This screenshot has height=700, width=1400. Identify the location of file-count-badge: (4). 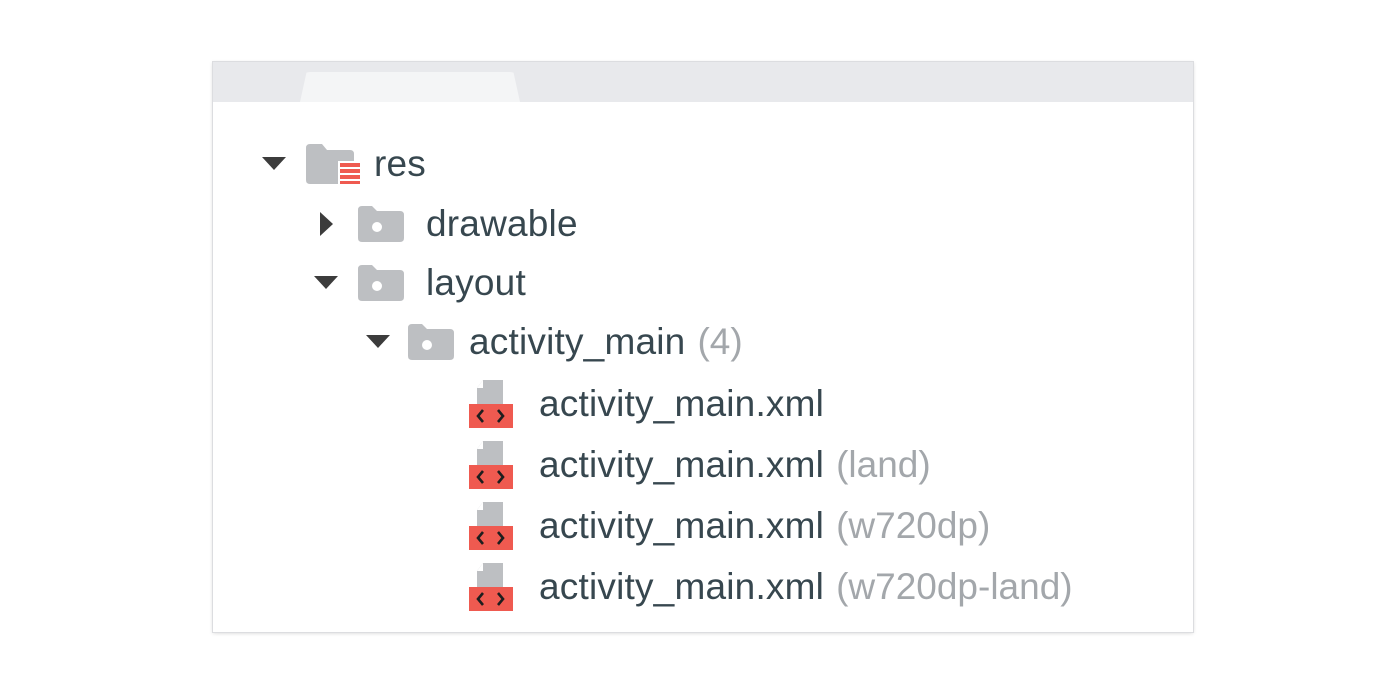
(720, 341).